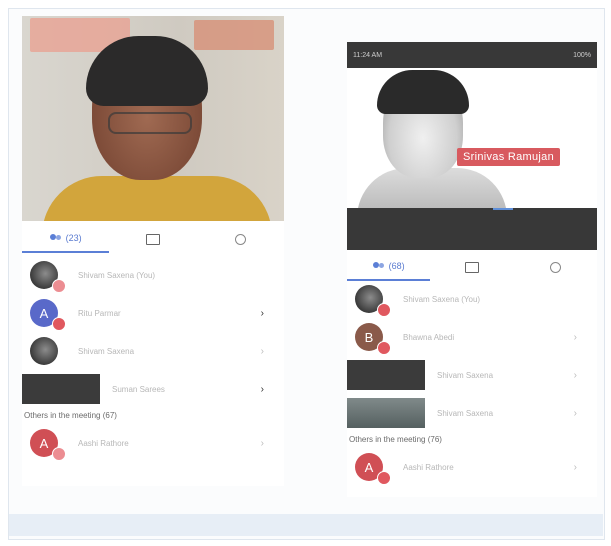 This screenshot has height=546, width=611. I want to click on dark-video-strip, so click(472, 229).